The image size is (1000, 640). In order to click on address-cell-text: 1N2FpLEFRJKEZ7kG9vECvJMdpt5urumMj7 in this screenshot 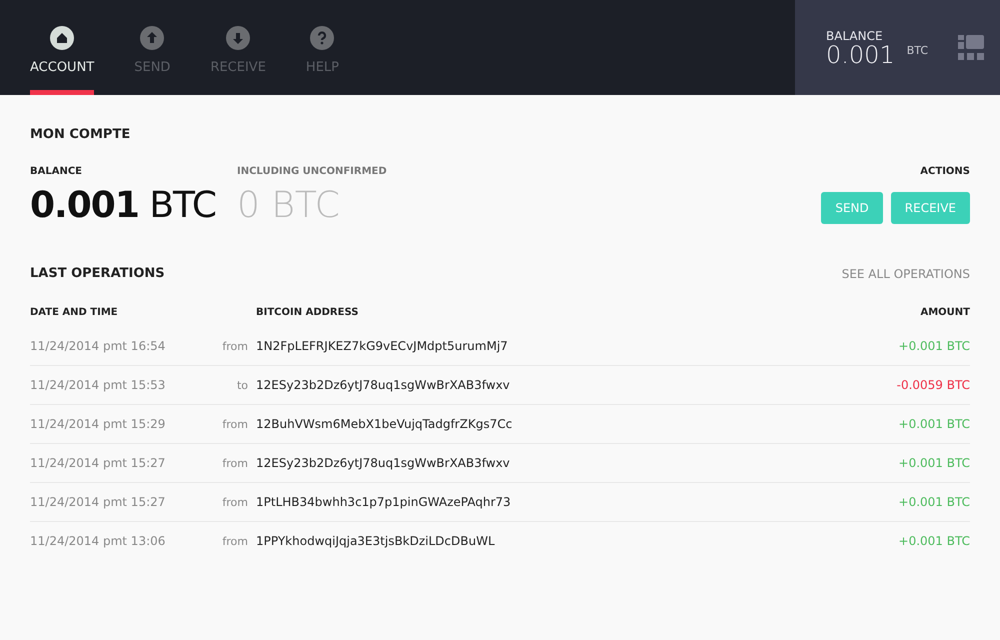, I will do `click(382, 346)`.